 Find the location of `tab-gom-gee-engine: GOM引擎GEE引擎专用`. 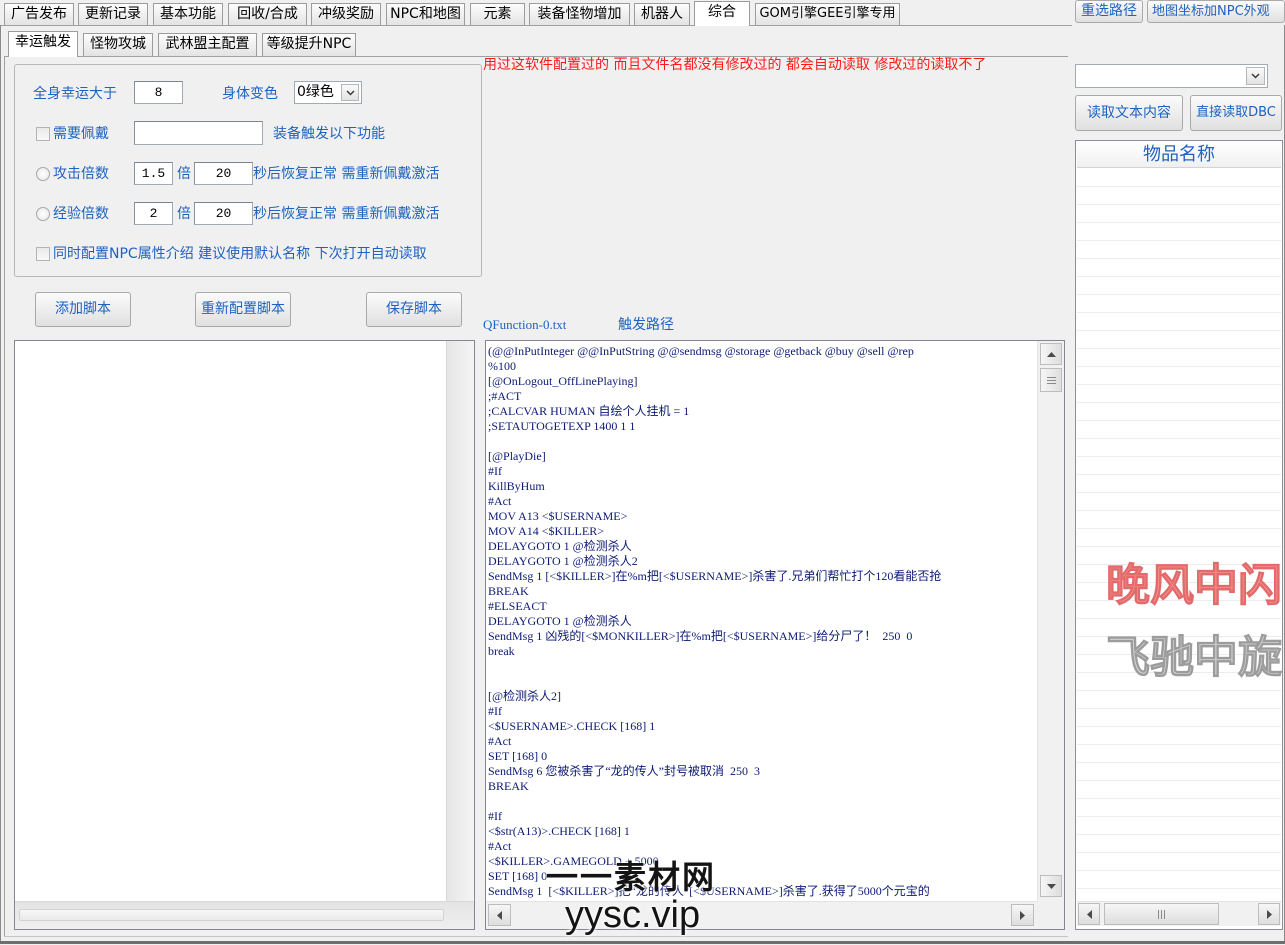

tab-gom-gee-engine: GOM引擎GEE引擎专用 is located at coordinates (827, 14).